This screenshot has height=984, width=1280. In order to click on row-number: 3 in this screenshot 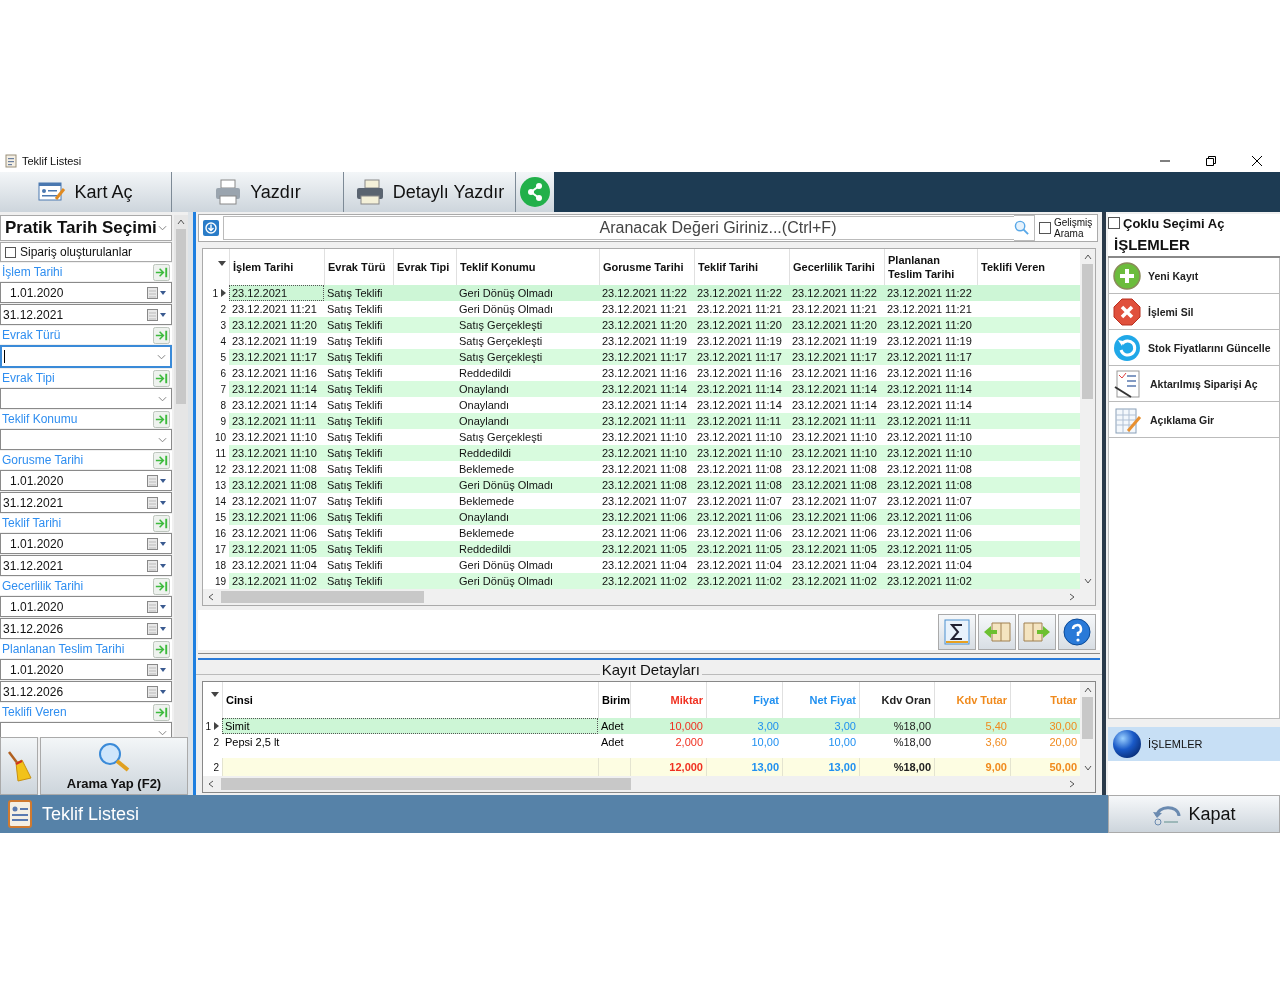, I will do `click(223, 325)`.